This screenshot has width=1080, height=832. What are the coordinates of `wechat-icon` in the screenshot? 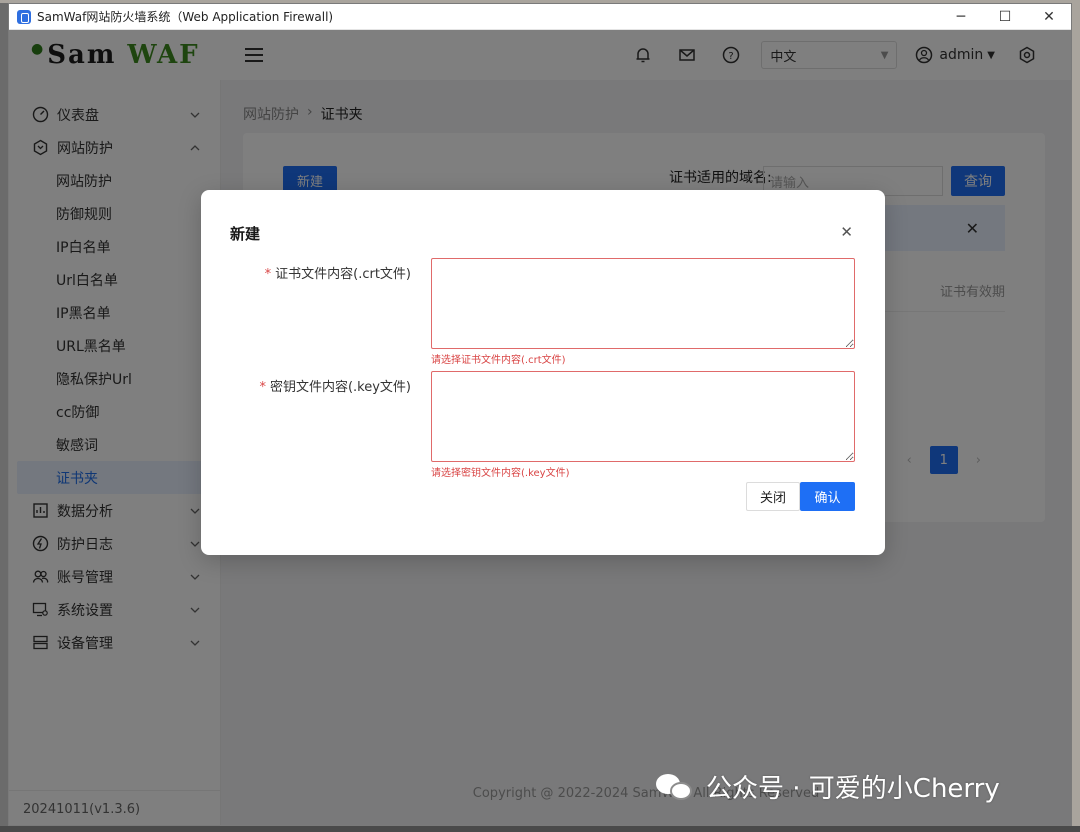 It's located at (676, 787).